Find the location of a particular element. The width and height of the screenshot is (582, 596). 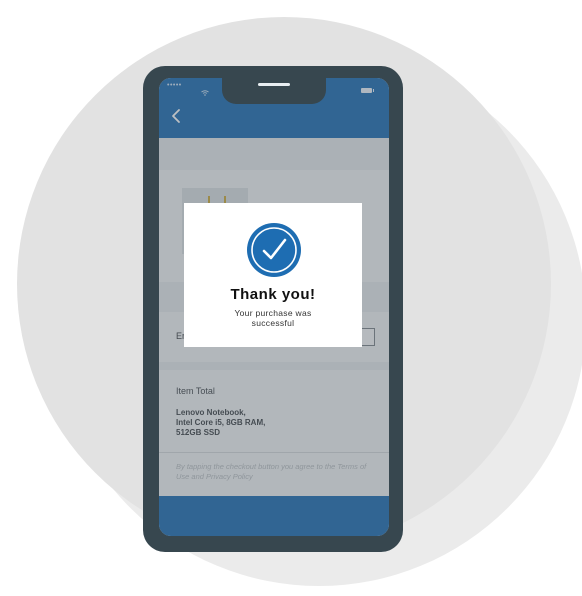

success-dialog: Thank you! Your purchase was successful is located at coordinates (273, 275).